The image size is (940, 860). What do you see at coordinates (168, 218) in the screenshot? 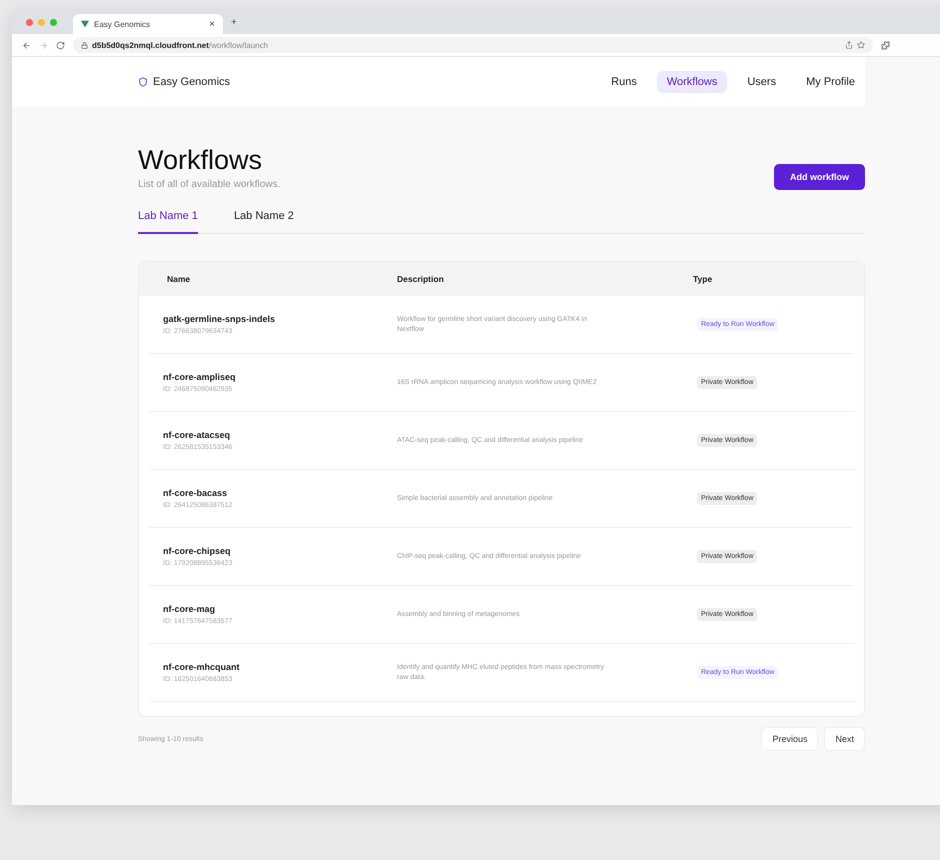
I see `lab-tab: Lab Name 1` at bounding box center [168, 218].